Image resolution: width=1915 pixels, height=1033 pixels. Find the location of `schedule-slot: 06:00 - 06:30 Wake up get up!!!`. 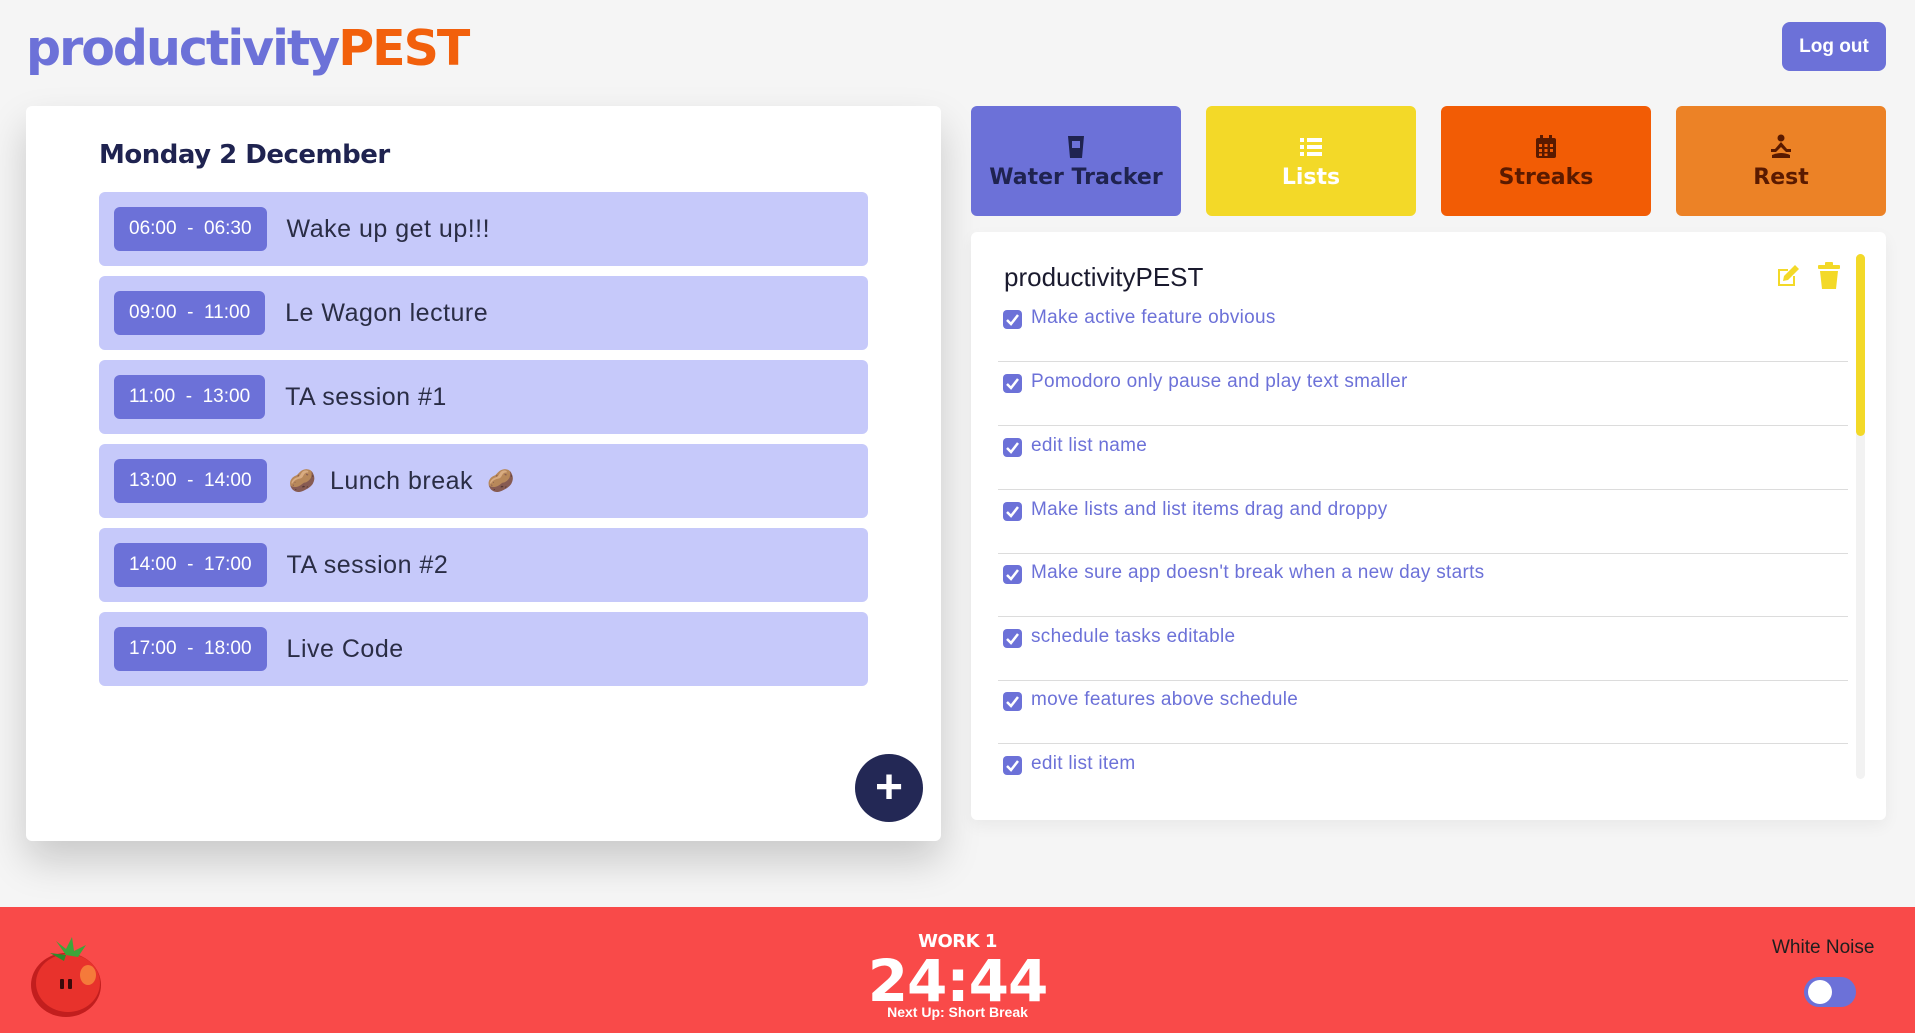

schedule-slot: 06:00 - 06:30 Wake up get up!!! is located at coordinates (483, 229).